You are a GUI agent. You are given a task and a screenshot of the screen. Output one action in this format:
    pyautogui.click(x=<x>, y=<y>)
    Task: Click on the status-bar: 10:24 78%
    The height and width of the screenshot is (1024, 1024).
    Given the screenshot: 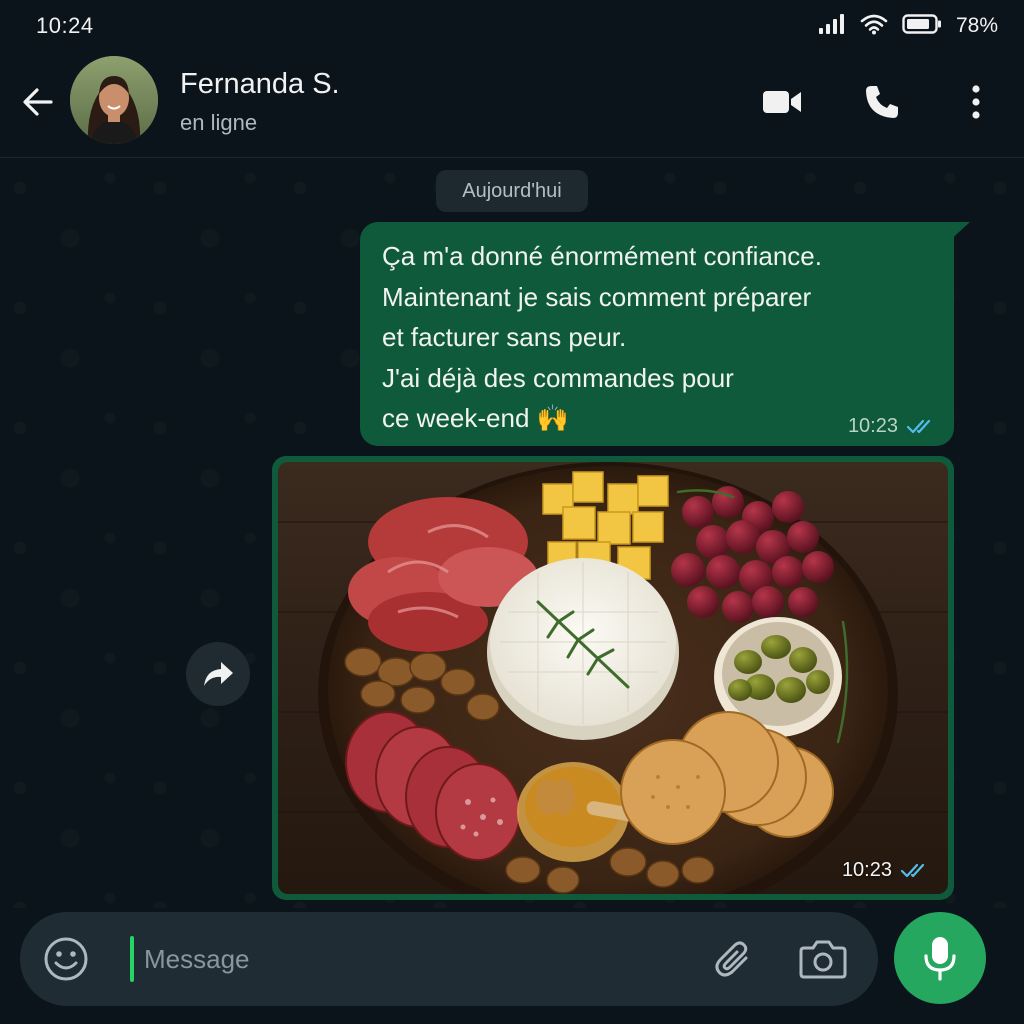 What is the action you would take?
    pyautogui.click(x=512, y=26)
    